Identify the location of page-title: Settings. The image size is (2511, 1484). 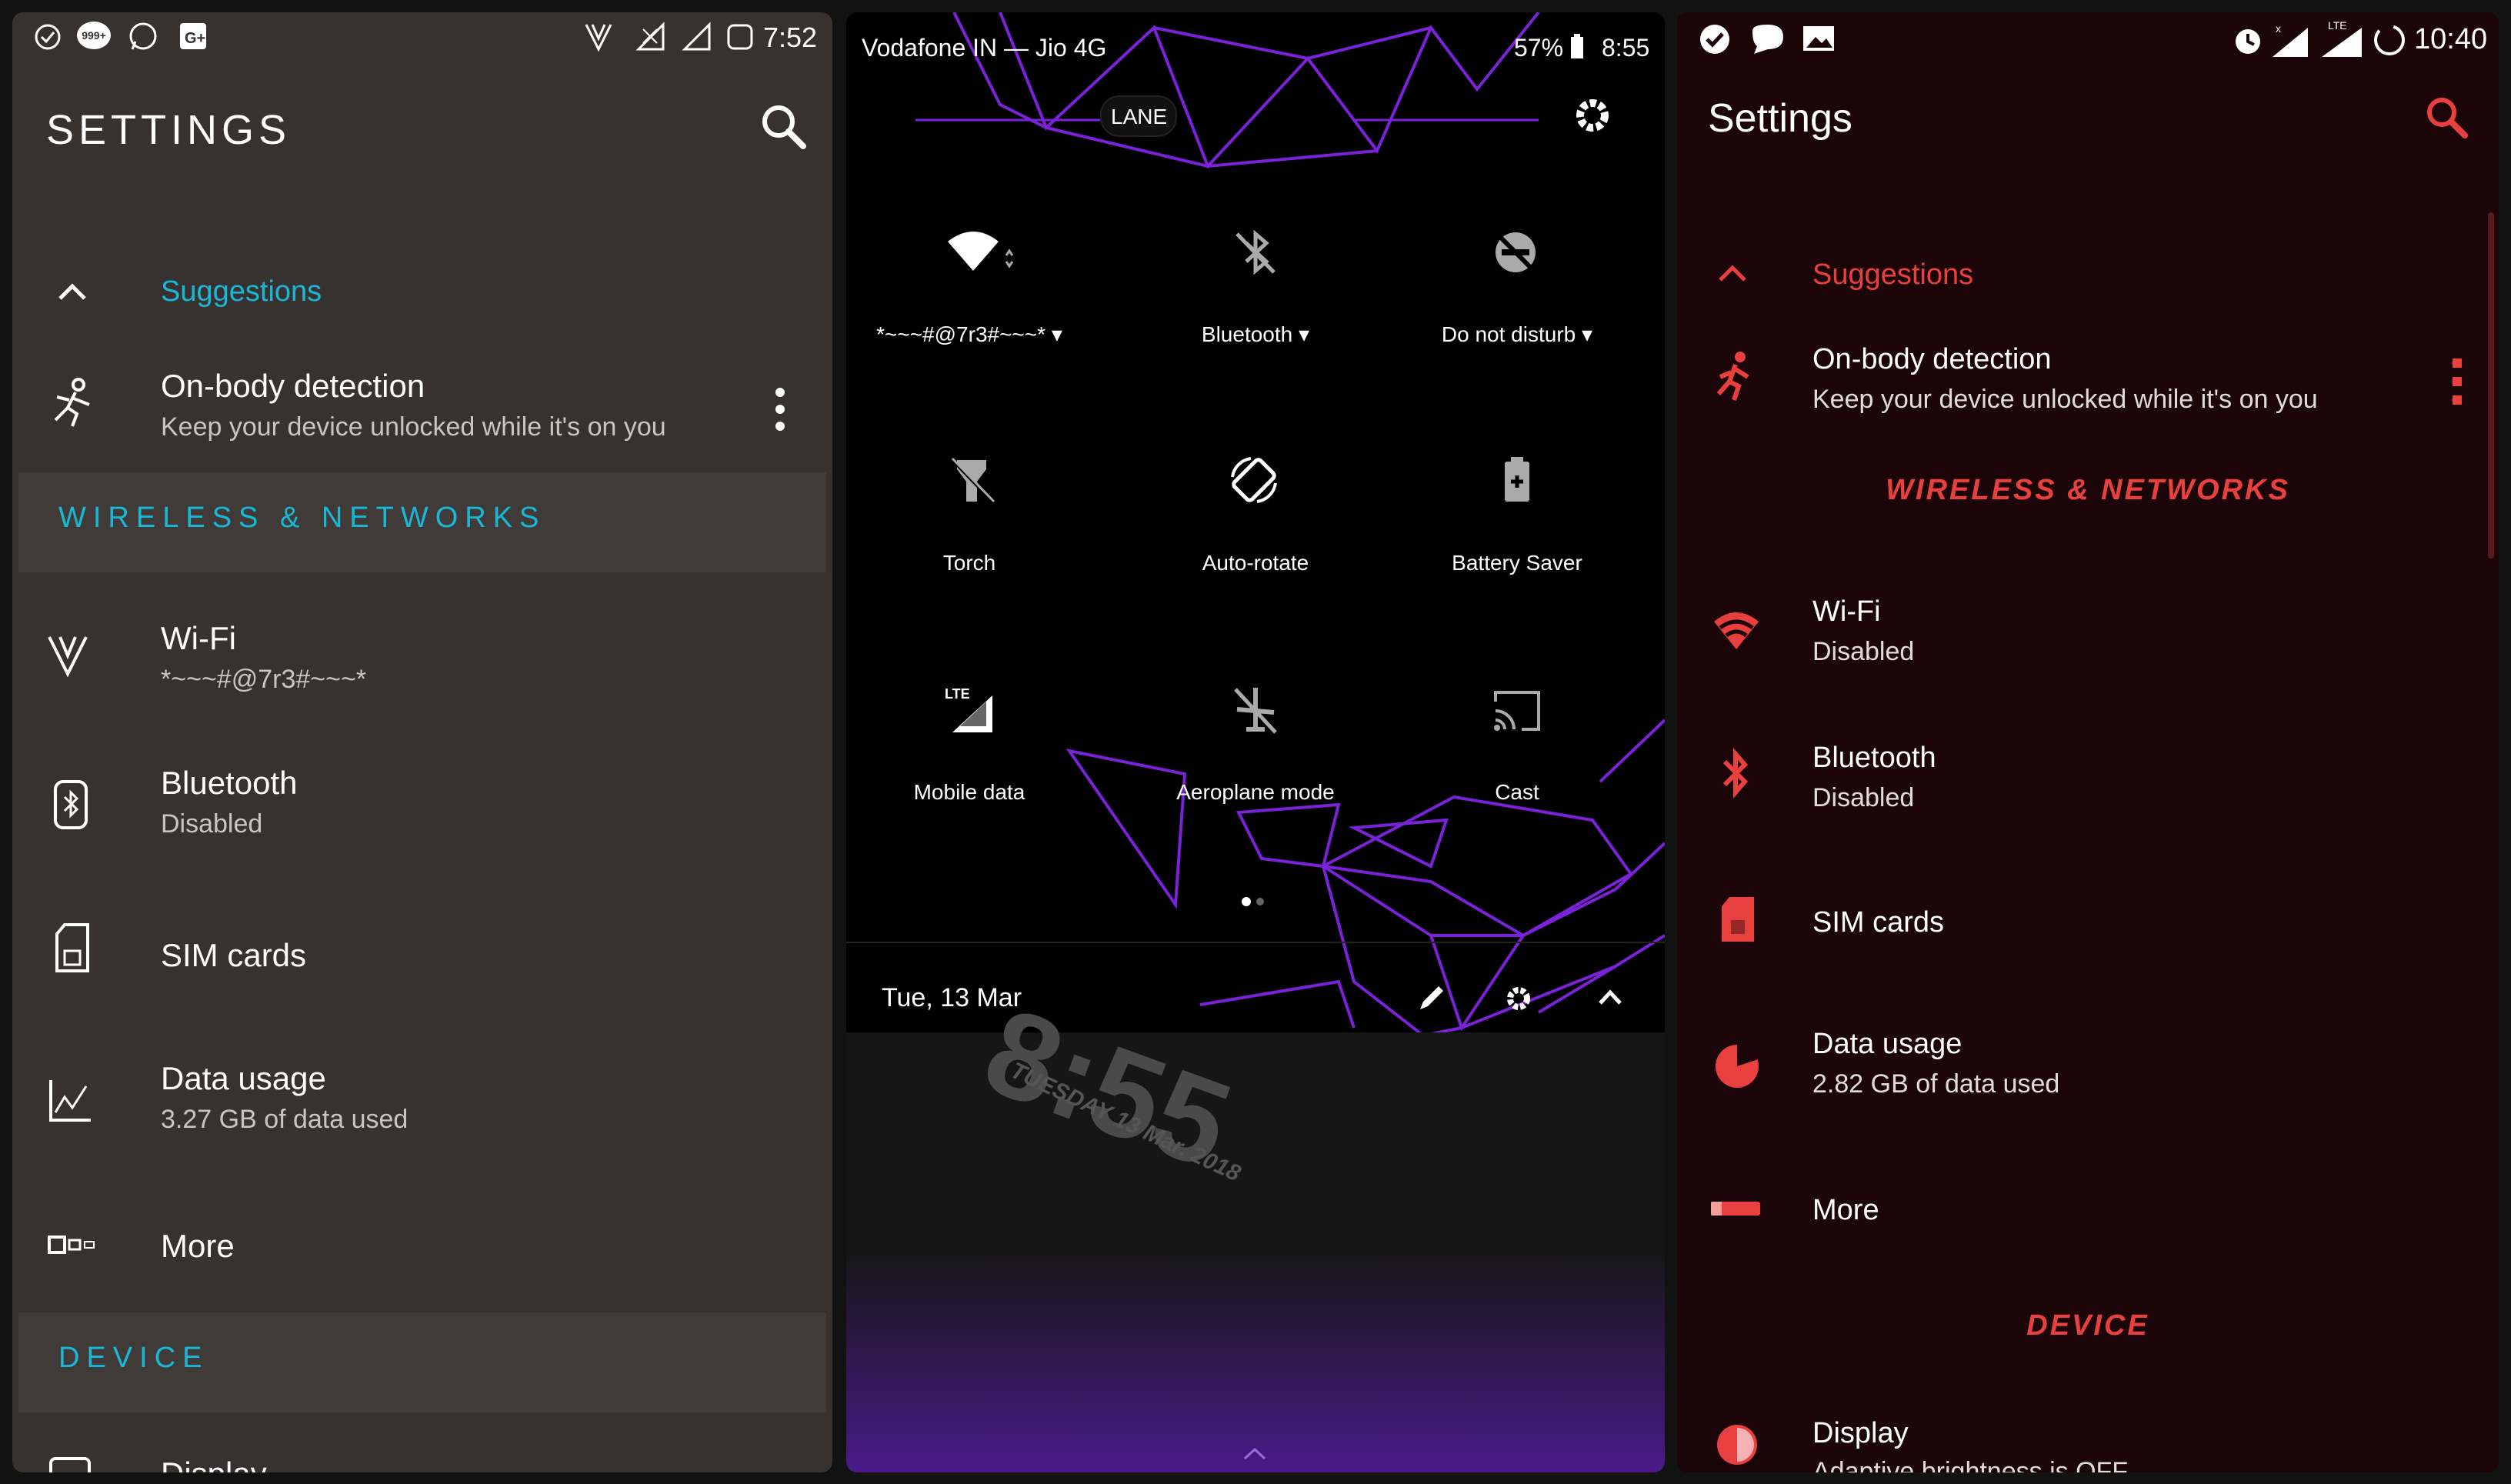
(1780, 118).